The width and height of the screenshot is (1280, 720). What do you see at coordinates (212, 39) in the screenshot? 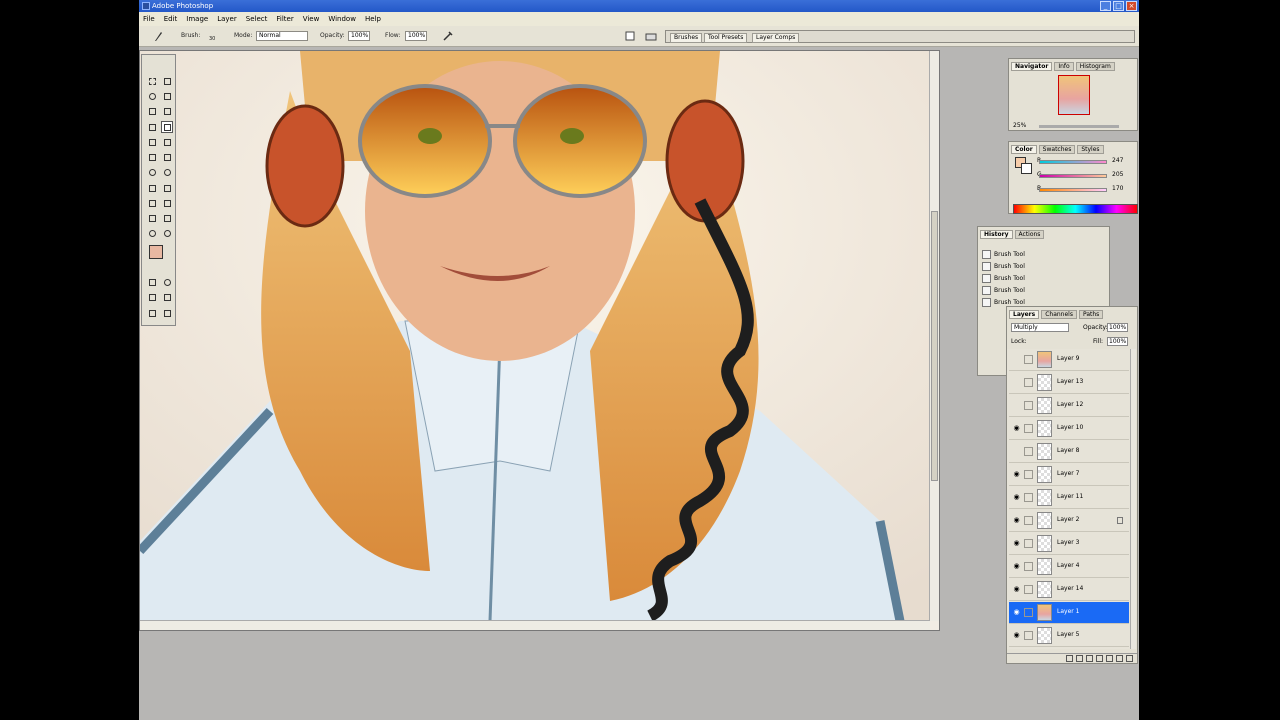
I see `brush-size: 30` at bounding box center [212, 39].